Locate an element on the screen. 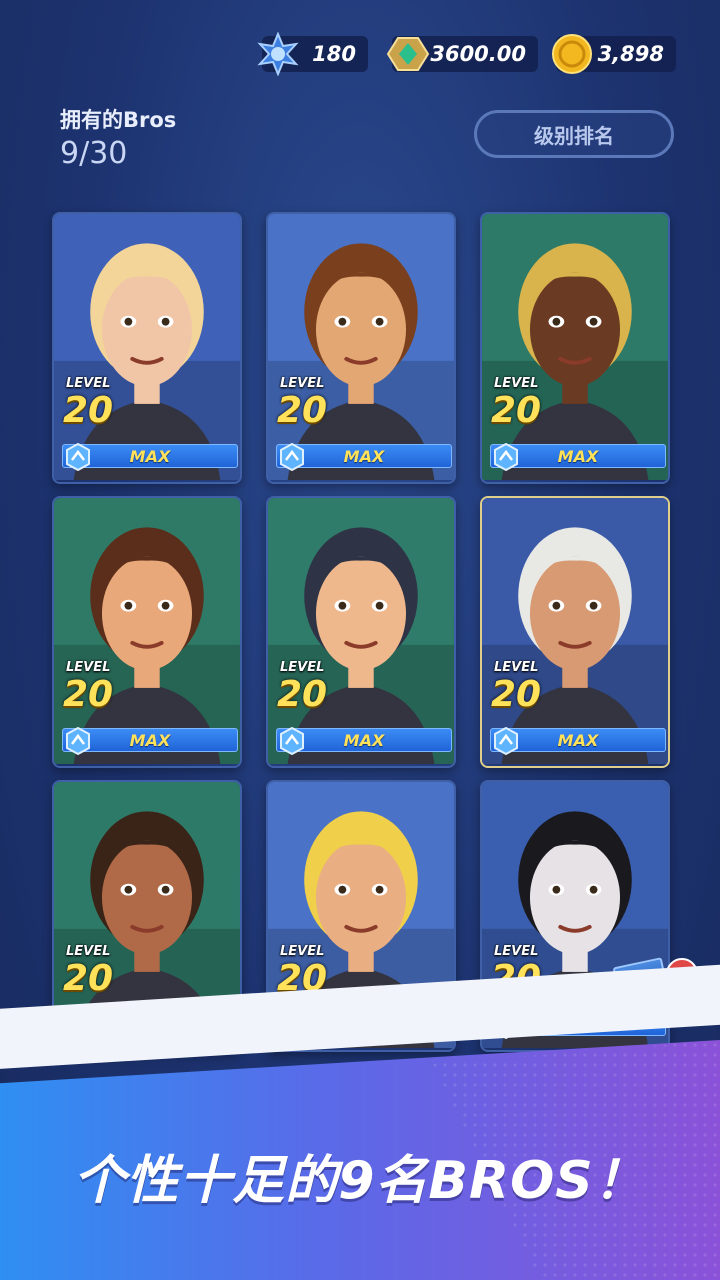 The width and height of the screenshot is (720, 1280). promo-banner-text: 个性十足的9名BROS！ is located at coordinates (360, 1181).